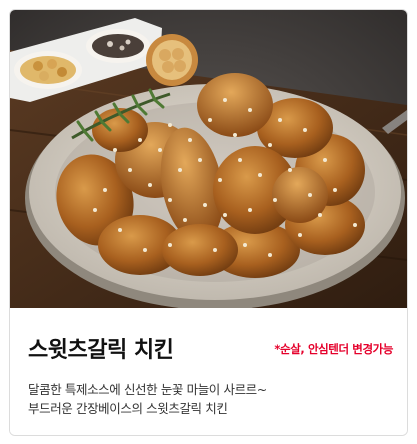 This screenshot has height=444, width=417. Describe the element at coordinates (333, 349) in the screenshot. I see `option-note: *순살, 안심텐더 변경가능` at that location.